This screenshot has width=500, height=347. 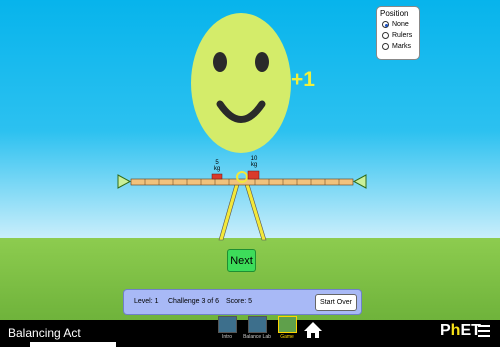 I want to click on game-screen-icon, so click(x=287, y=324).